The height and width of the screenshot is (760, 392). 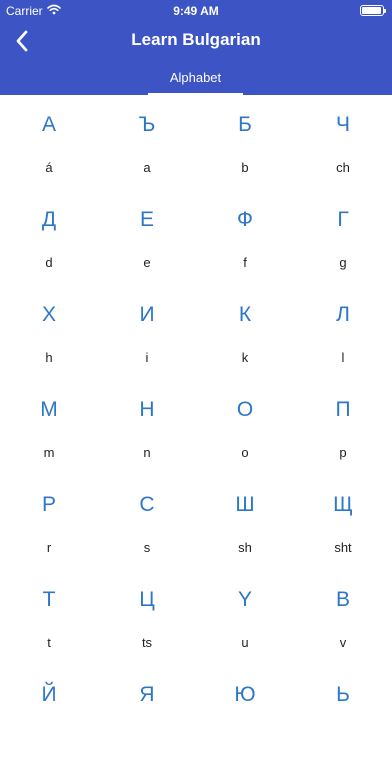 I want to click on letter-cell: Шsh, so click(x=245, y=522).